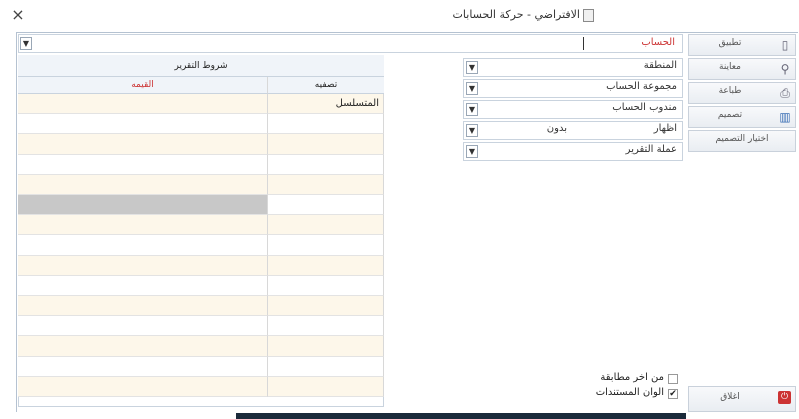 This screenshot has height=419, width=799. What do you see at coordinates (326, 85) in the screenshot?
I see `column-header-filter: تصفيه` at bounding box center [326, 85].